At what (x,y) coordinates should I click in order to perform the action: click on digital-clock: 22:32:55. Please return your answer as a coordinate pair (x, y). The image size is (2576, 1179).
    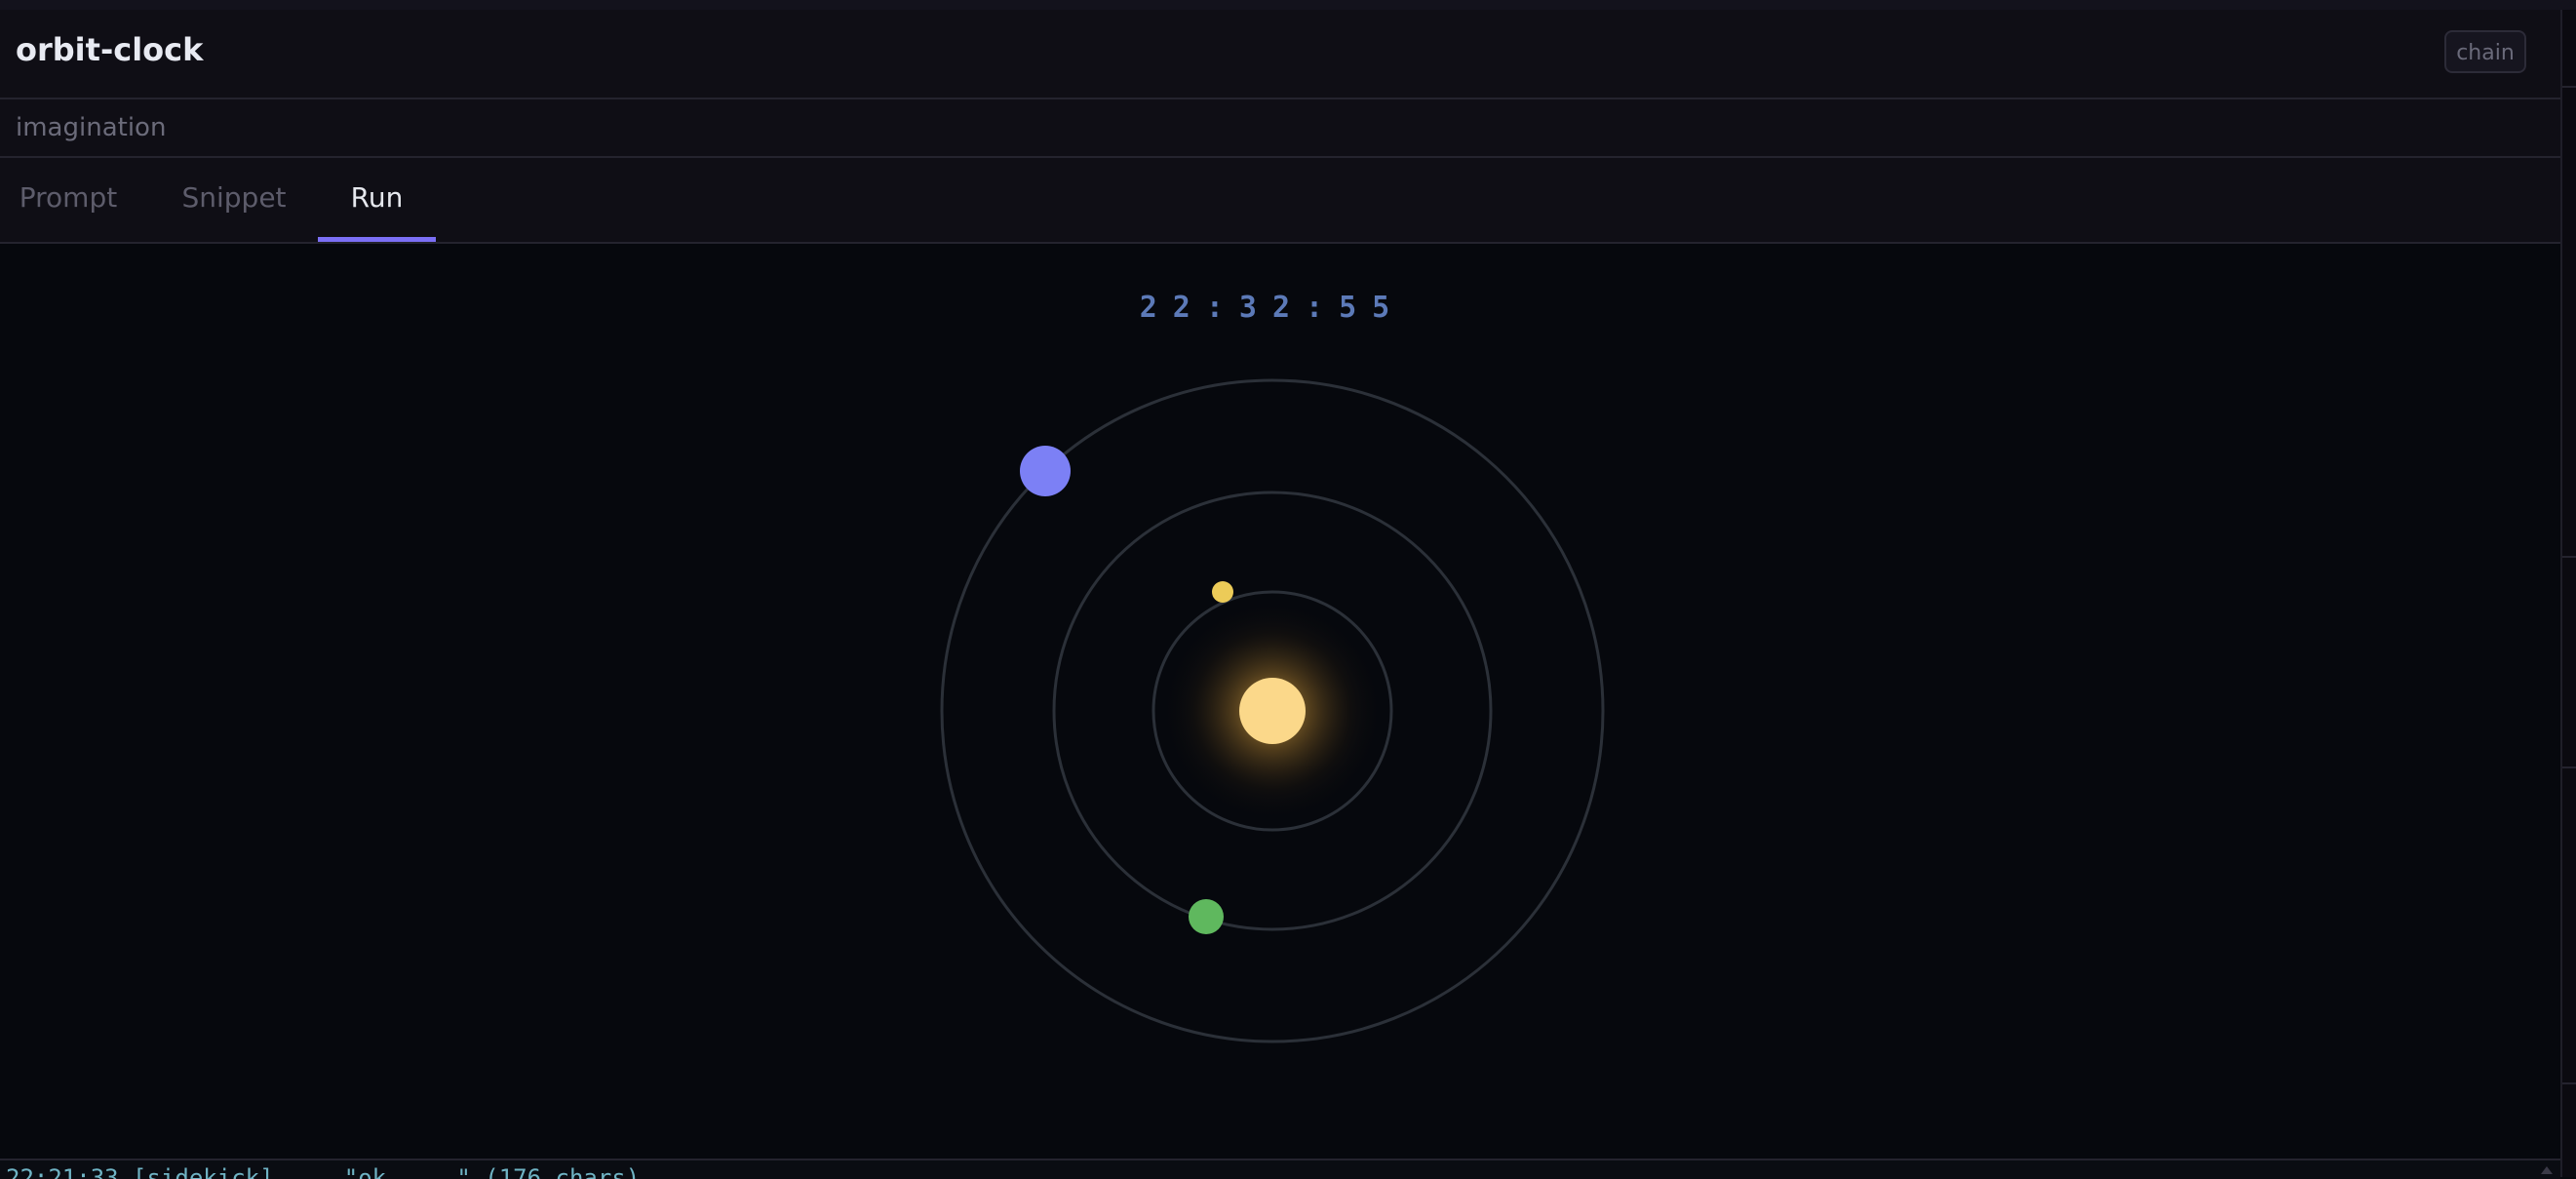
    Looking at the image, I should click on (1272, 308).